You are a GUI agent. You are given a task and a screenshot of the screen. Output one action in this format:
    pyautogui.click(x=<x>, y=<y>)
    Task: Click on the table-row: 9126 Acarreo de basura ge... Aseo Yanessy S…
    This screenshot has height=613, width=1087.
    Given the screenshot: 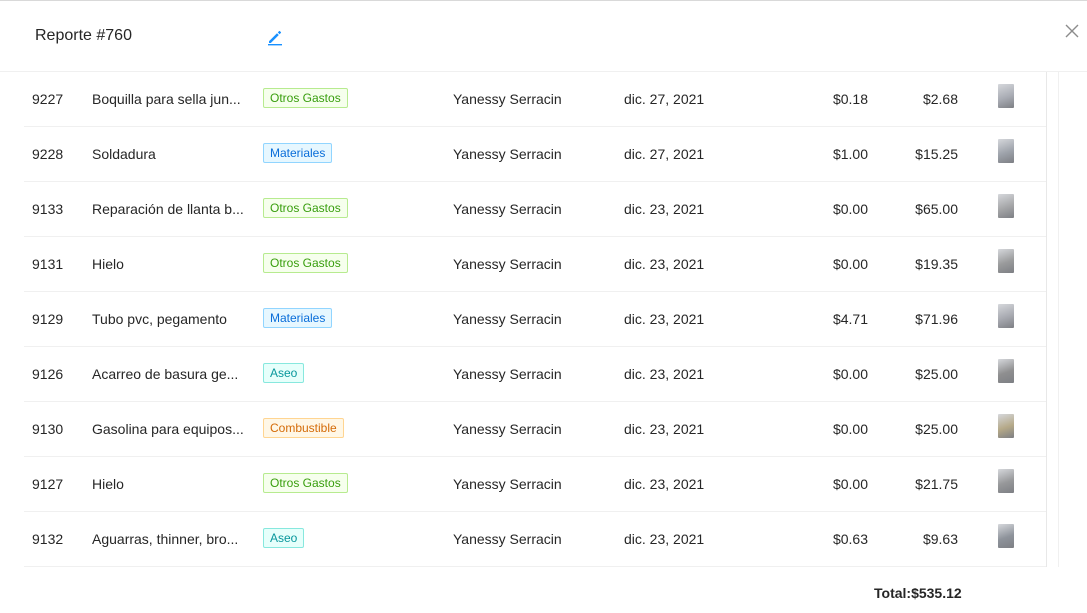 What is the action you would take?
    pyautogui.click(x=535, y=374)
    